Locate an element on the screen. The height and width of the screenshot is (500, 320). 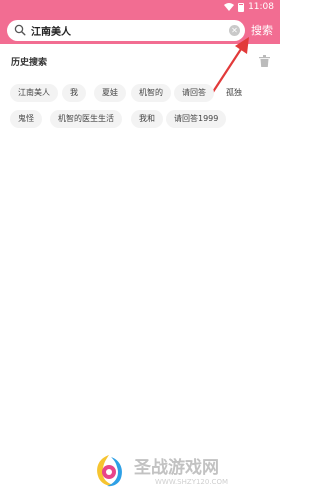
history-tag: 江南美人 is located at coordinates (34, 93).